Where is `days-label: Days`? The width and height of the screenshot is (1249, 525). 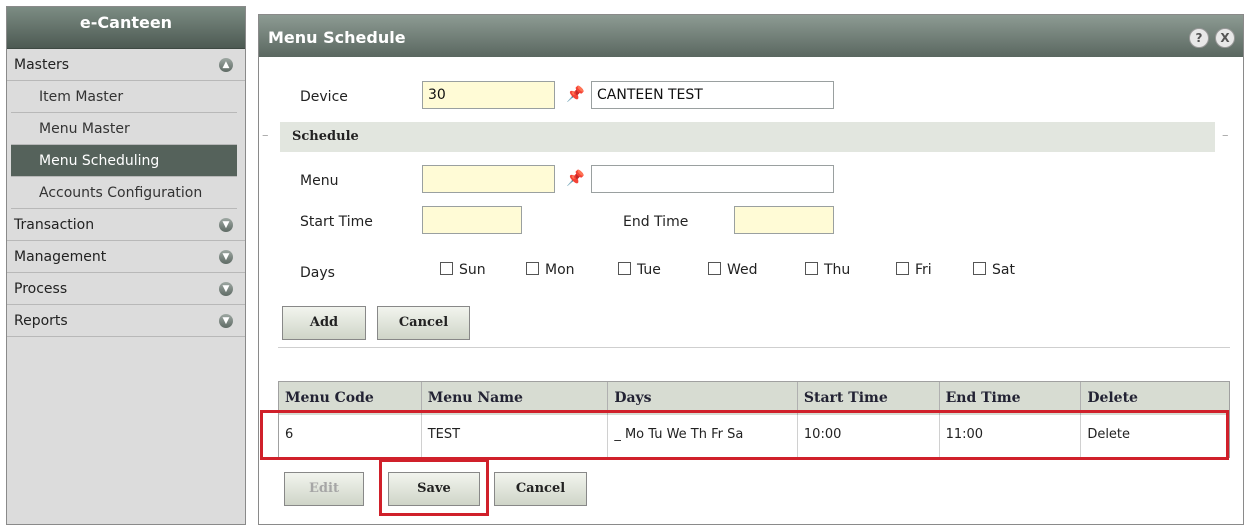 days-label: Days is located at coordinates (317, 273).